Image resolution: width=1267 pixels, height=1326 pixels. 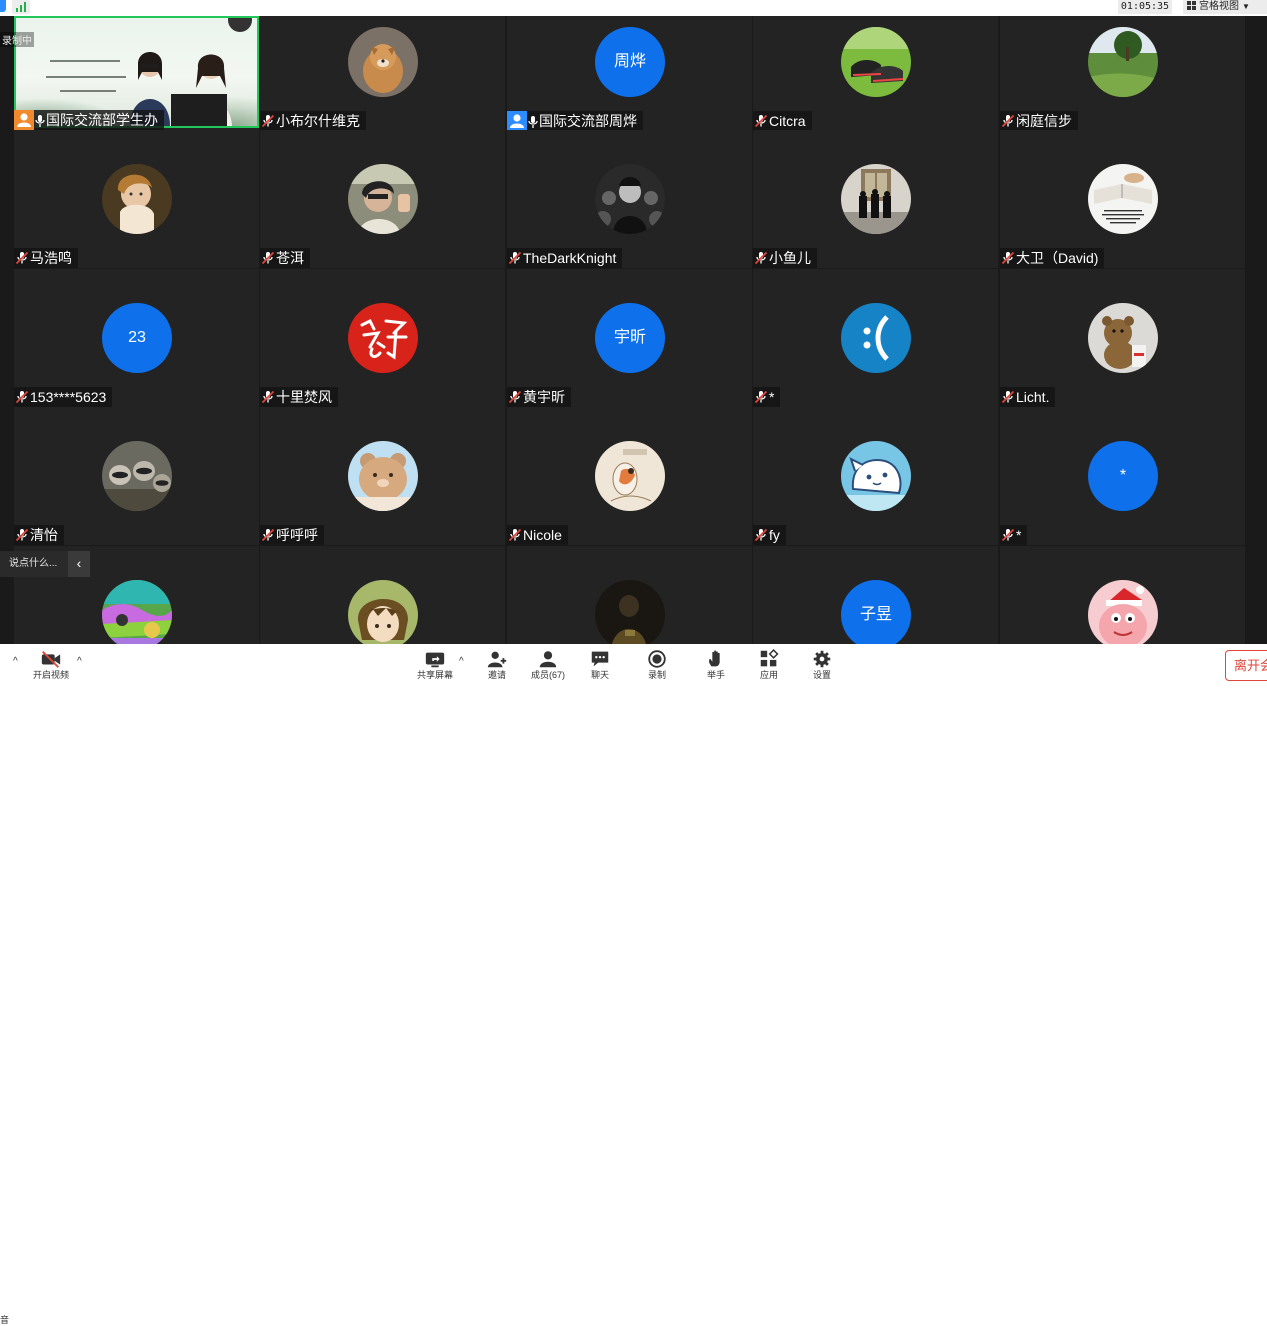 I want to click on share-screen-button: 共享屏幕, so click(x=435, y=666).